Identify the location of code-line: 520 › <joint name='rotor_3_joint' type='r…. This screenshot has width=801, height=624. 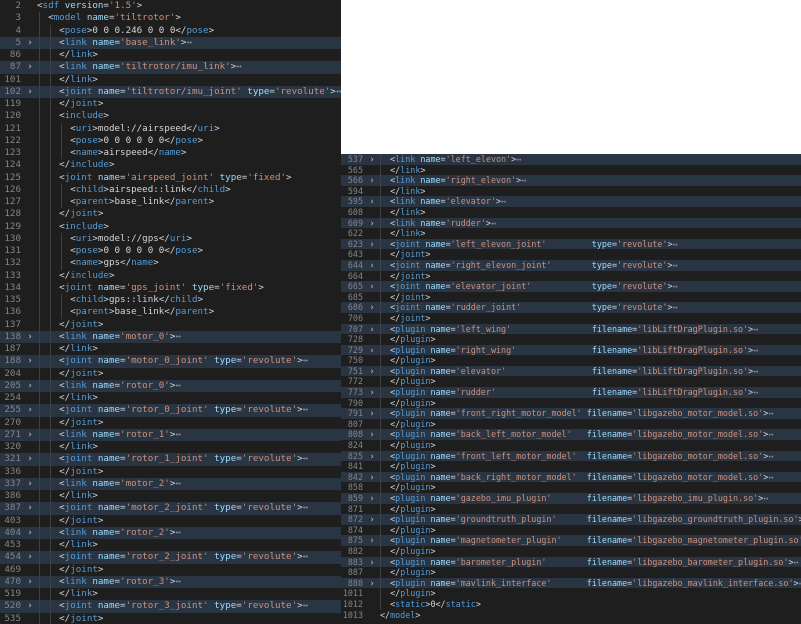
(170, 606).